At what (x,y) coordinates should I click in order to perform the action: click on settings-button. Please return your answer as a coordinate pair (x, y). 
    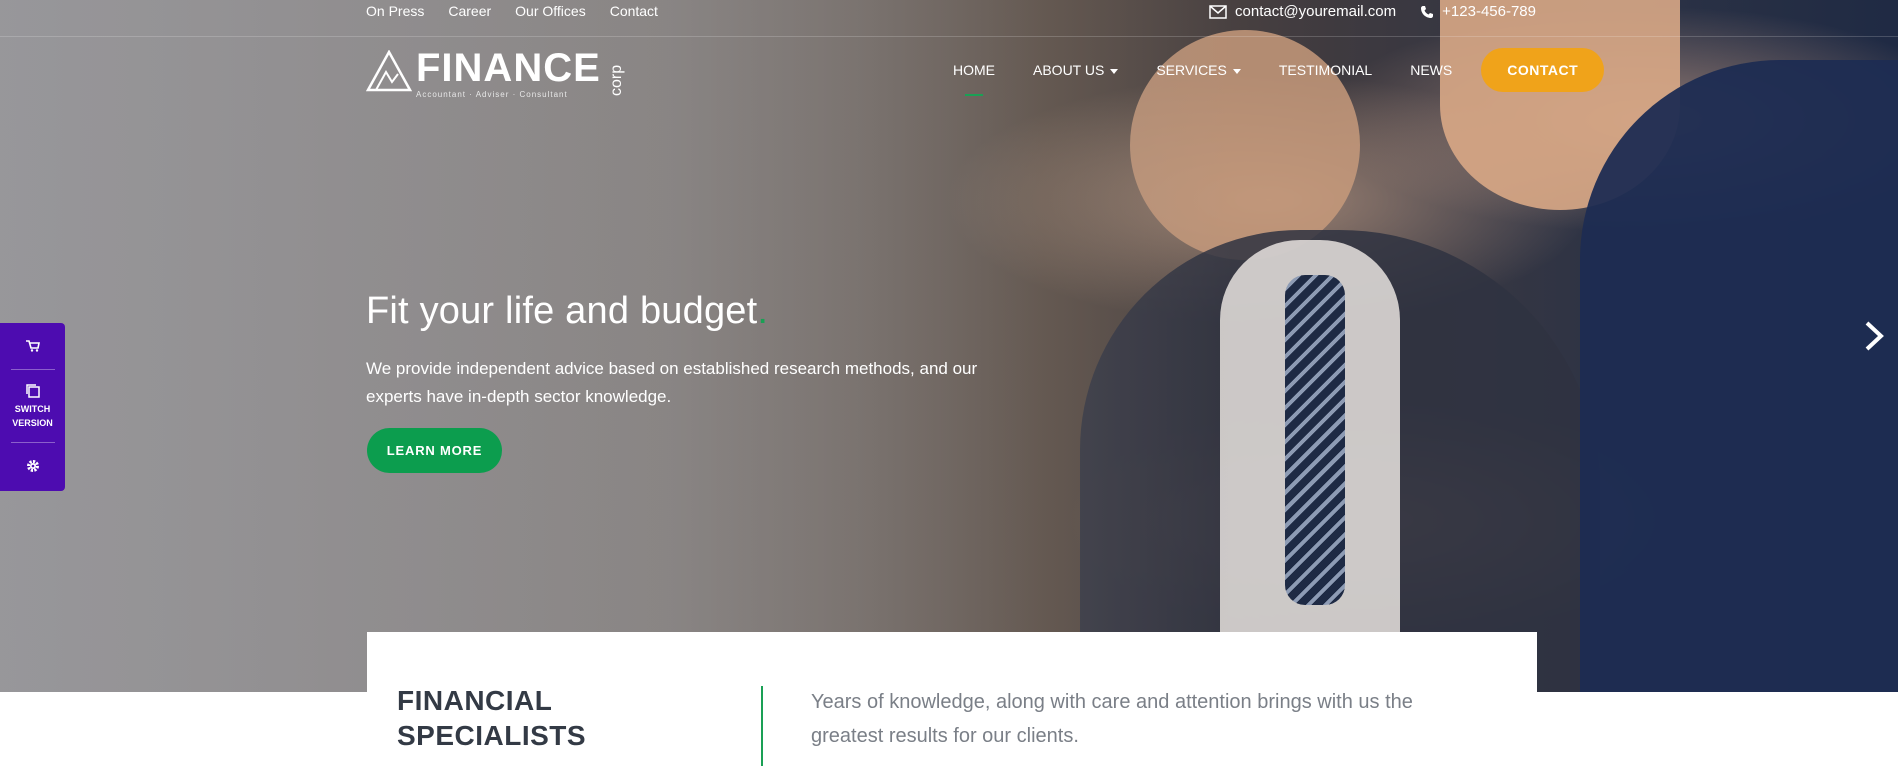
    Looking at the image, I should click on (33, 466).